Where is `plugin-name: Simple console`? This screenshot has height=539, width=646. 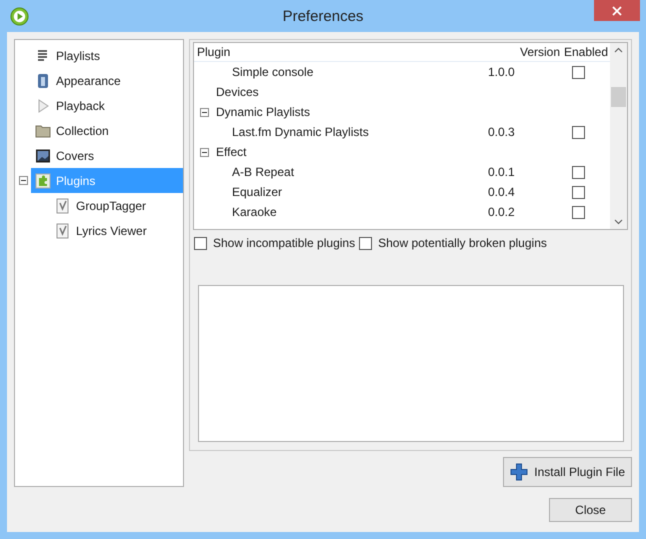
plugin-name: Simple console is located at coordinates (272, 72).